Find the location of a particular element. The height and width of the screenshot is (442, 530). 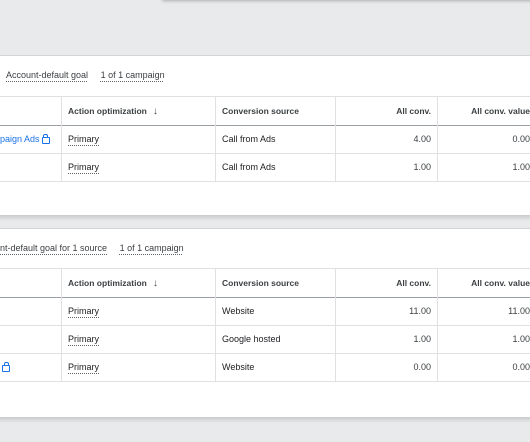

table-row: Primary Website 11.00 11.00 is located at coordinates (265, 311).